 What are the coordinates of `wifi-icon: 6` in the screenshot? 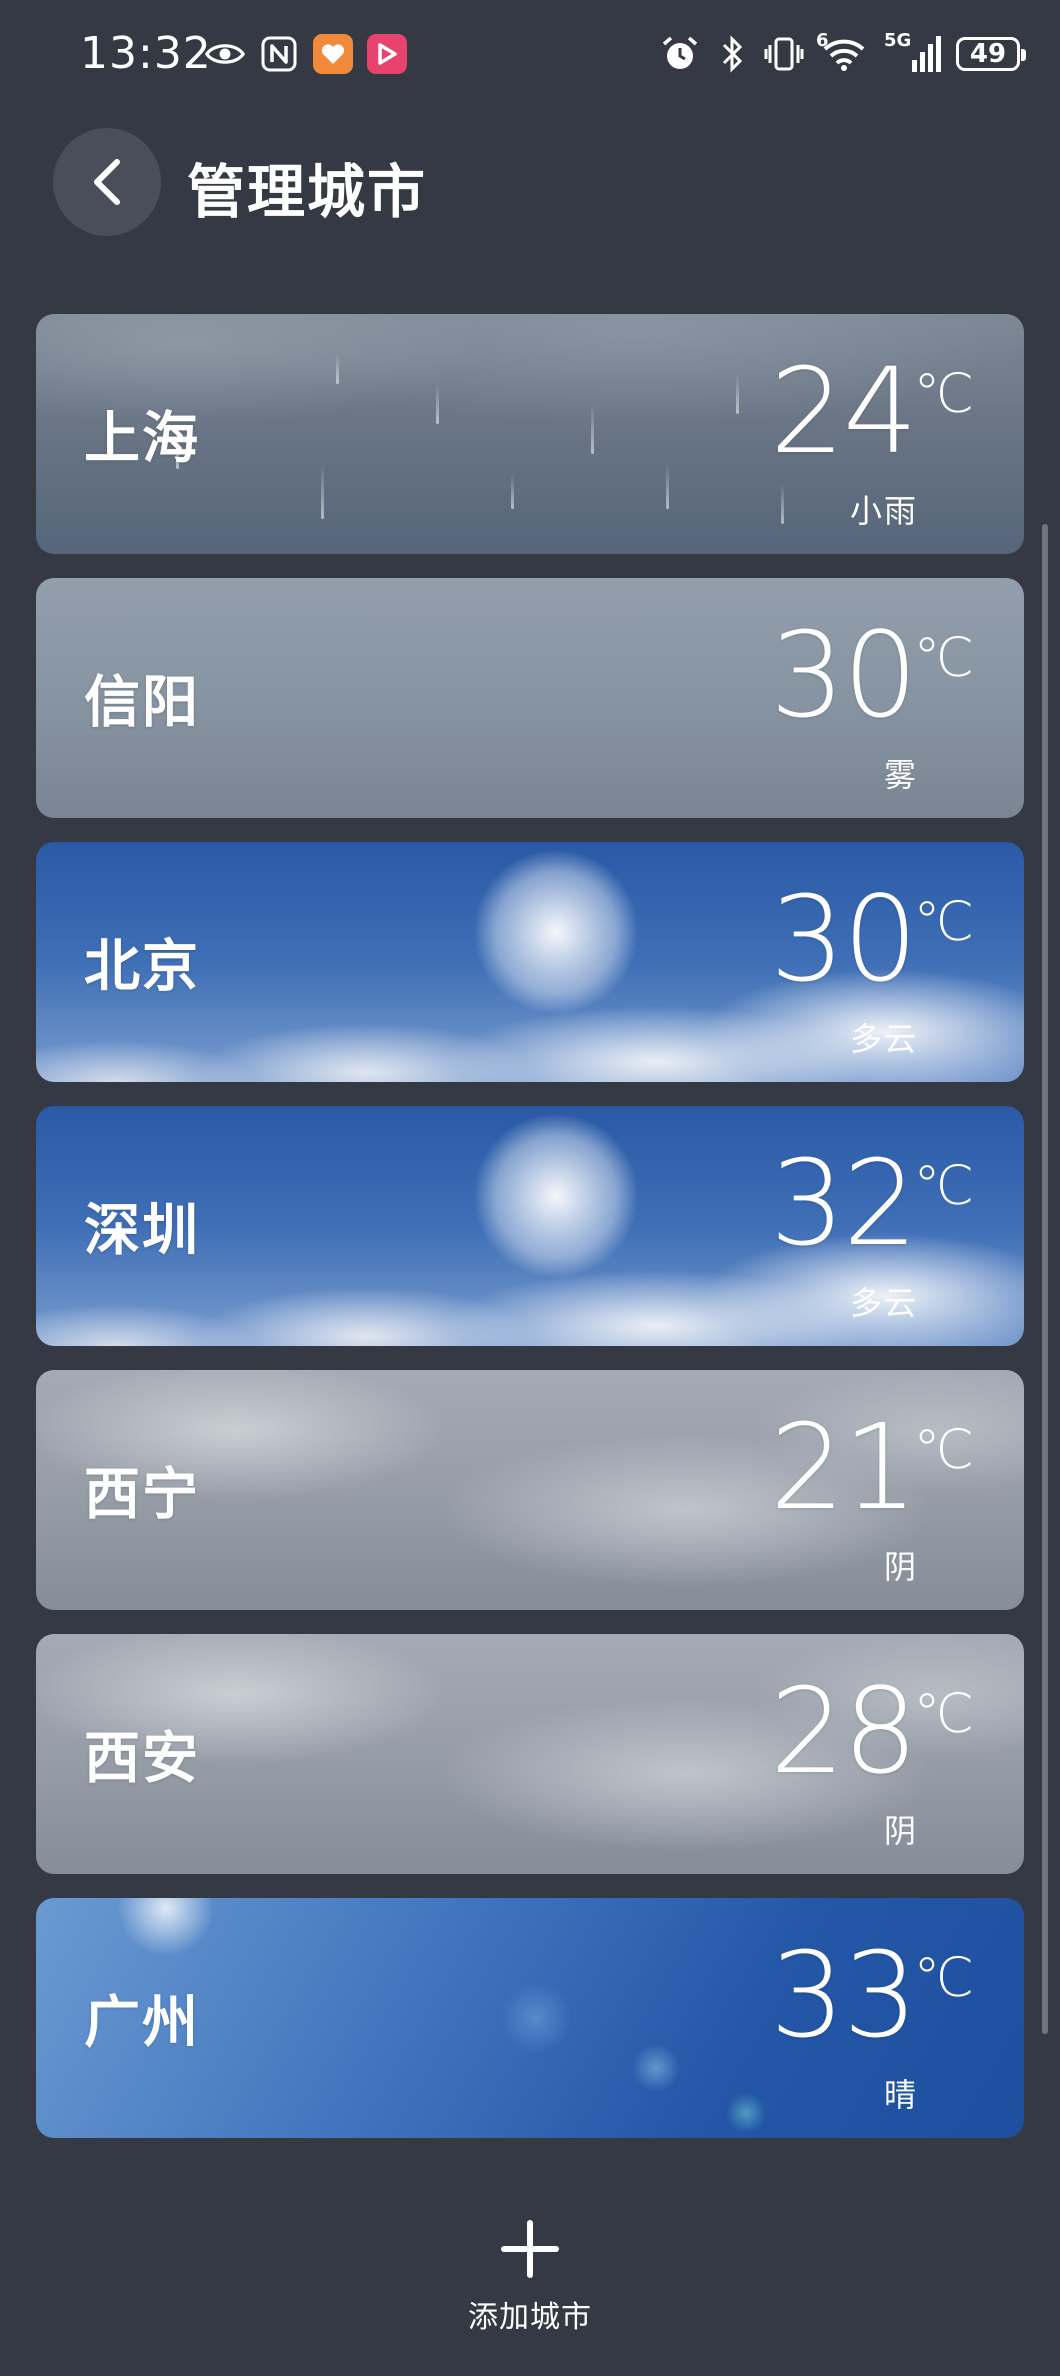 It's located at (844, 52).